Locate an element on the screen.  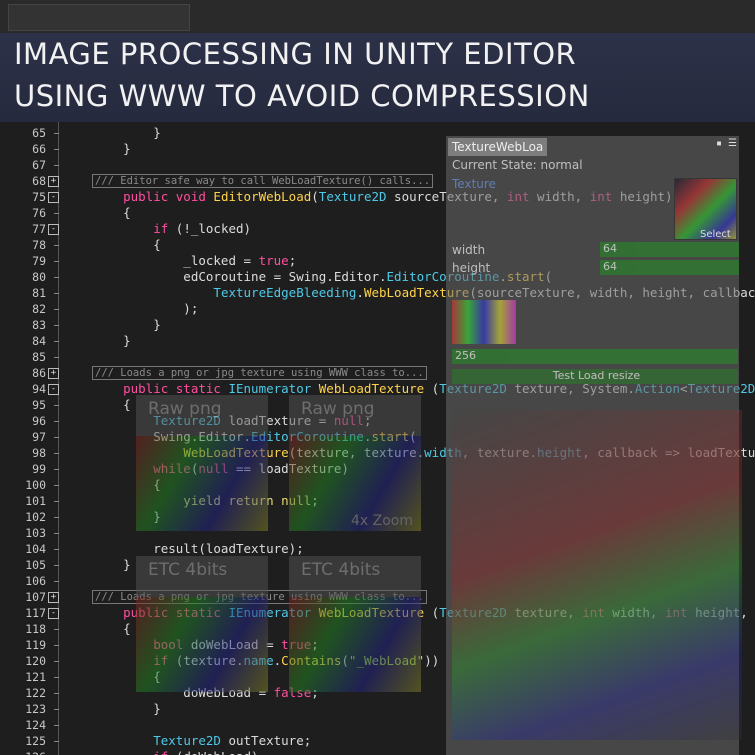
width-field: 64 is located at coordinates (669, 249).